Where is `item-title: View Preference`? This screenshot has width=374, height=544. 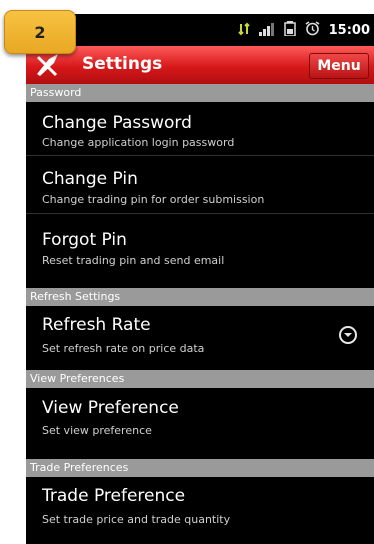
item-title: View Preference is located at coordinates (110, 408).